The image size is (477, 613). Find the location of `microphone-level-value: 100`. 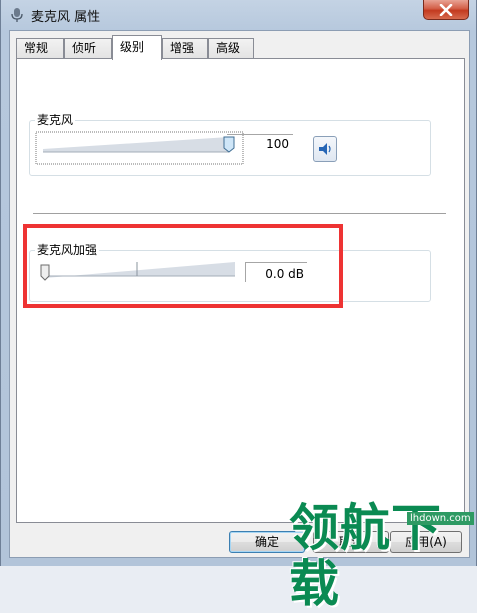

microphone-level-value: 100 is located at coordinates (258, 144).